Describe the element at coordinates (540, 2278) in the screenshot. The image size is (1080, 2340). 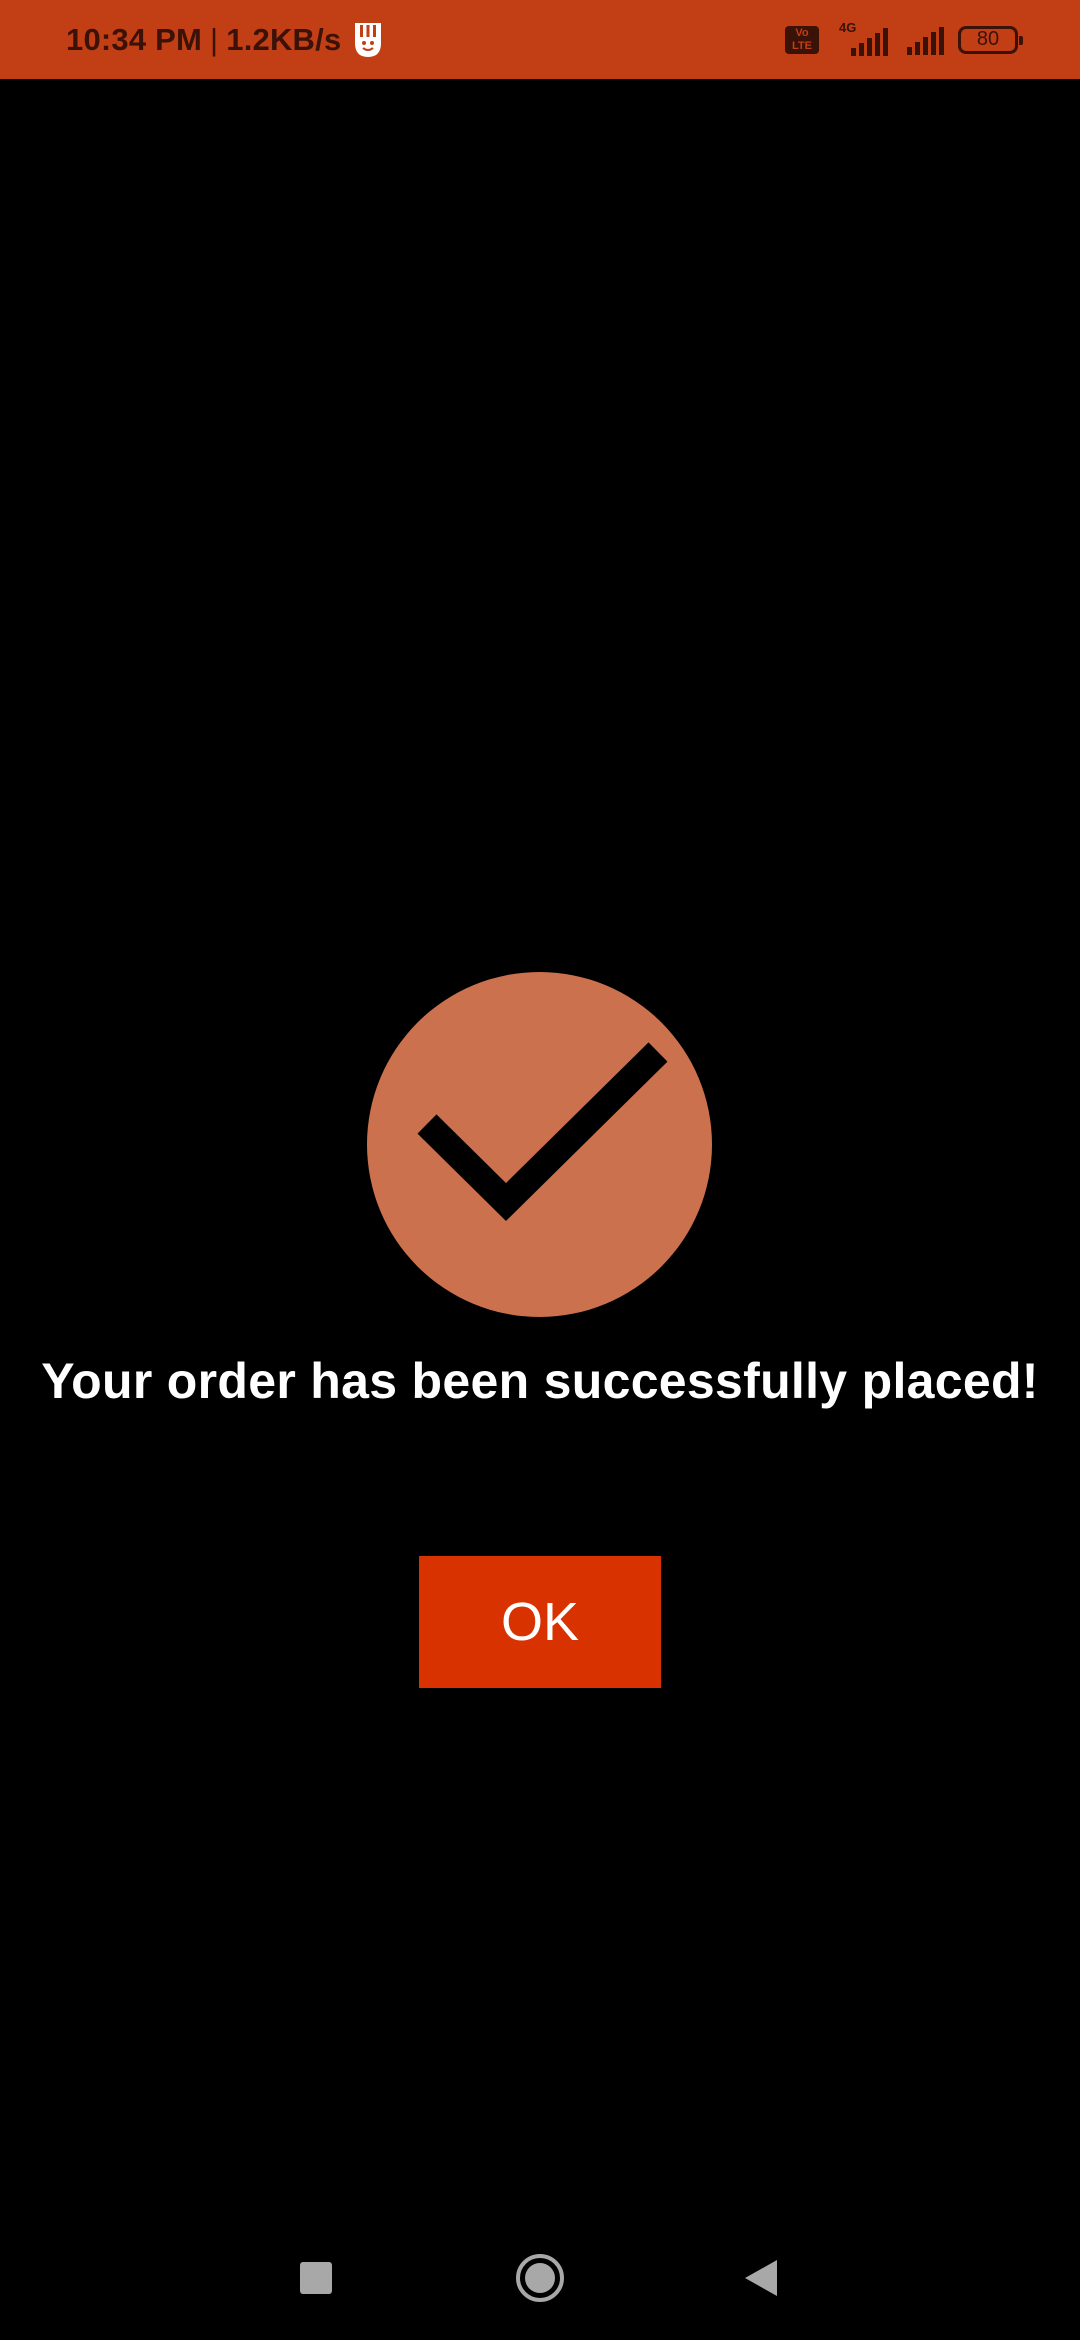
I see `home-circle-icon` at that location.